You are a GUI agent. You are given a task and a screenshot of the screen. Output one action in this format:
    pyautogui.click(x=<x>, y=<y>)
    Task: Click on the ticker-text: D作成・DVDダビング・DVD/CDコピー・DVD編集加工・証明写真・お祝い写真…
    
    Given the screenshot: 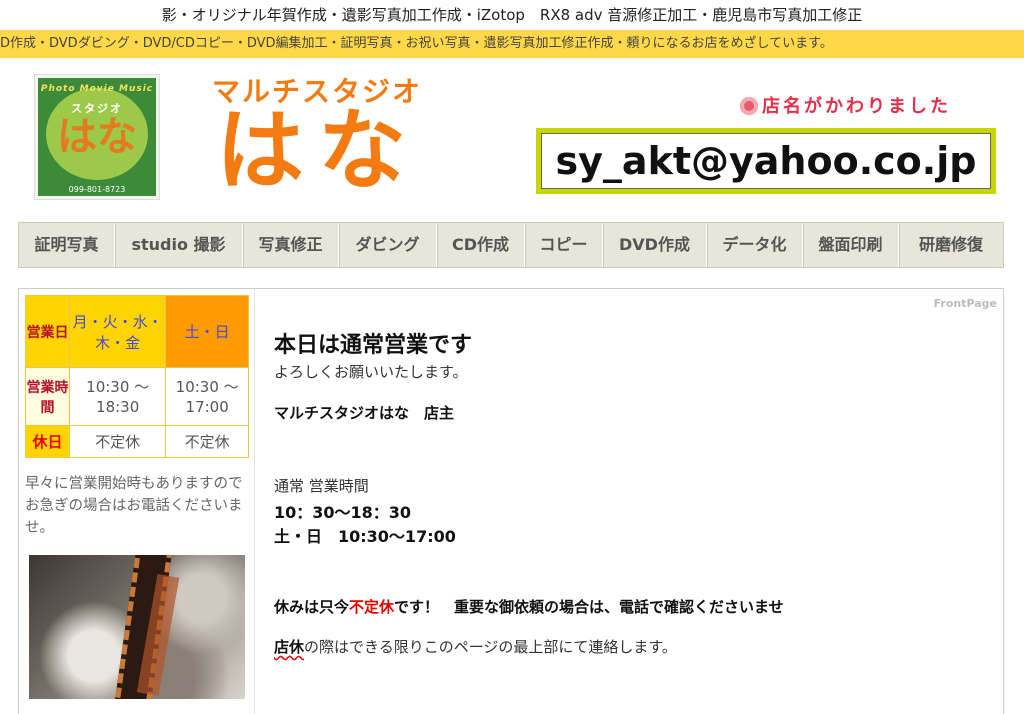 What is the action you would take?
    pyautogui.click(x=416, y=43)
    